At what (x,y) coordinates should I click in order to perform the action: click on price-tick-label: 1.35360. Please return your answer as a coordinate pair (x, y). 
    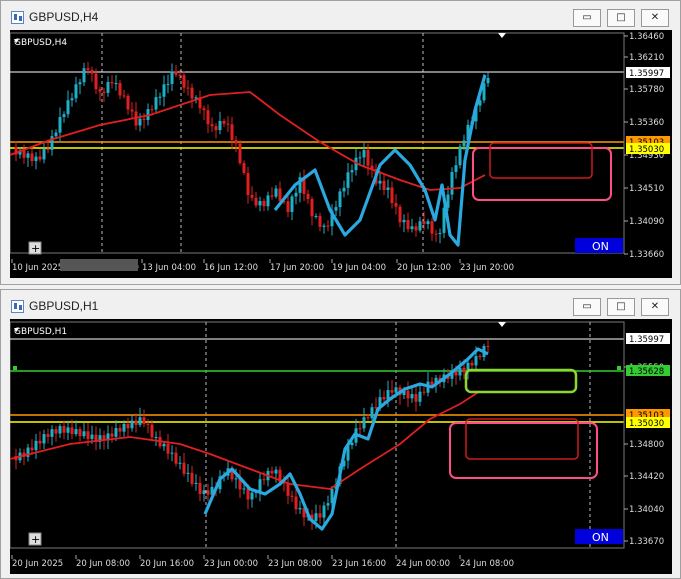
    Looking at the image, I should click on (646, 123).